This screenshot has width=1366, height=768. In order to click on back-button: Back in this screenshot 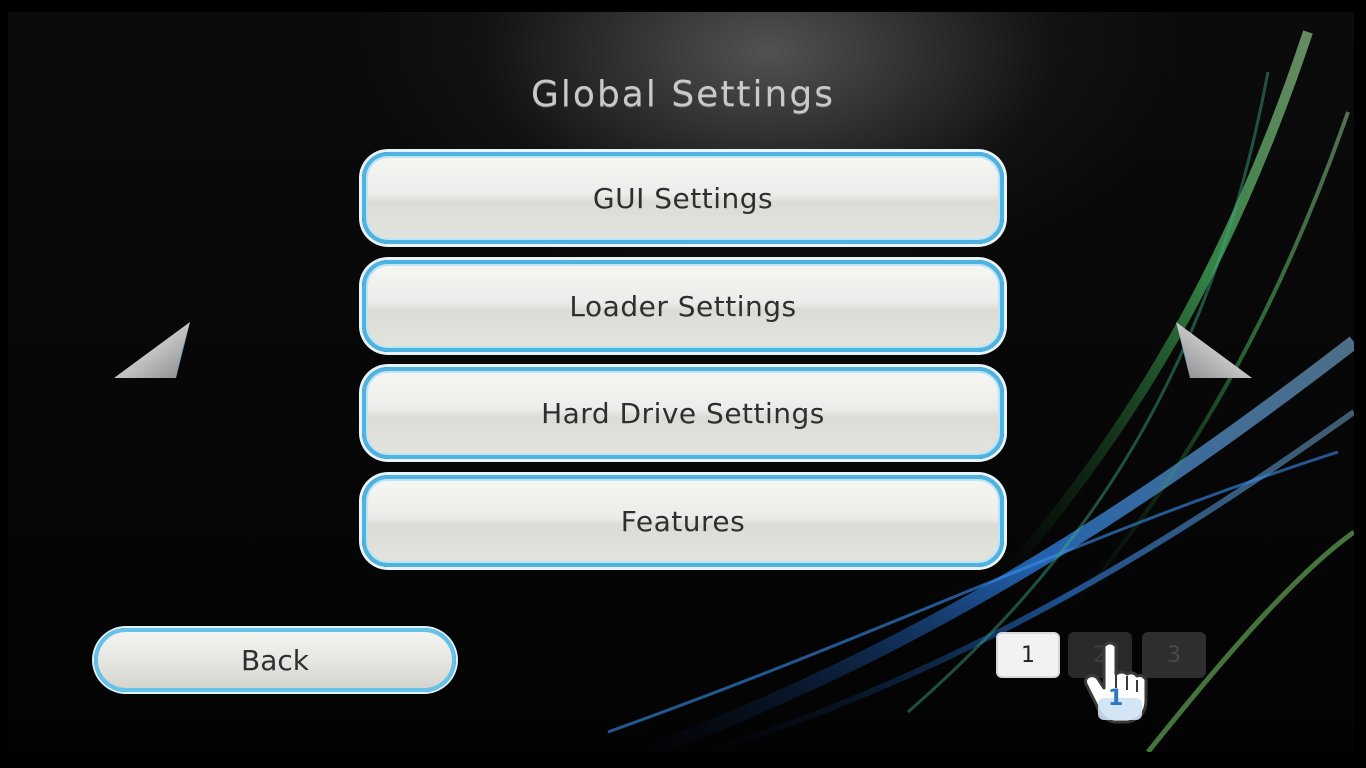, I will do `click(275, 660)`.